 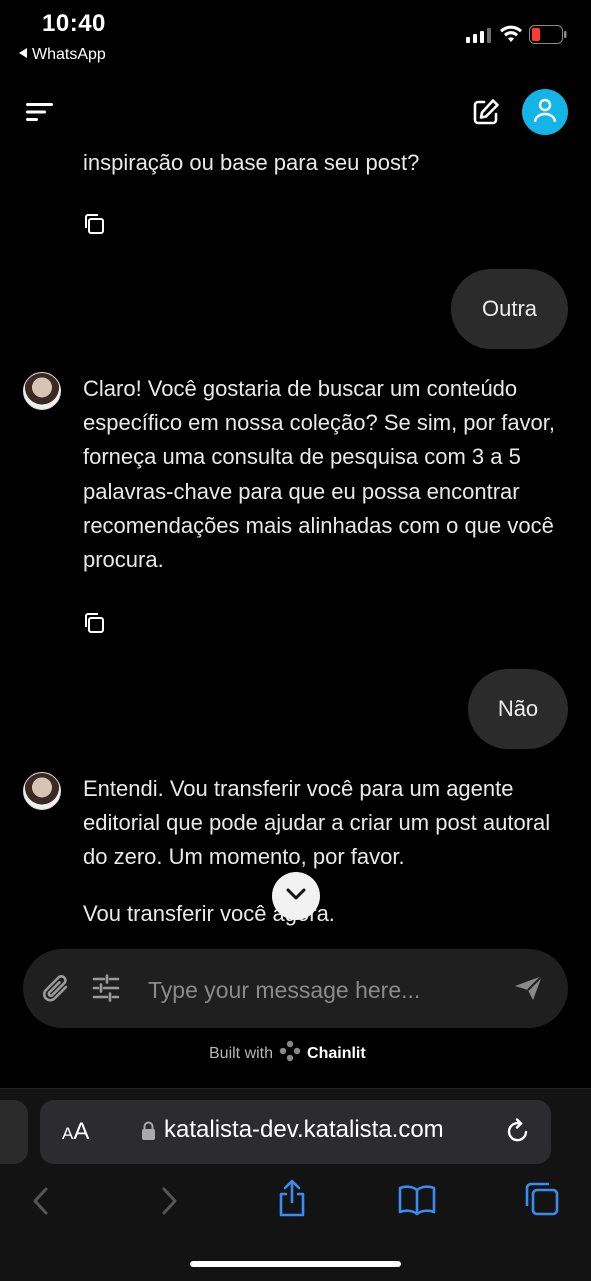 I want to click on user-message-text: Outra, so click(x=509, y=308).